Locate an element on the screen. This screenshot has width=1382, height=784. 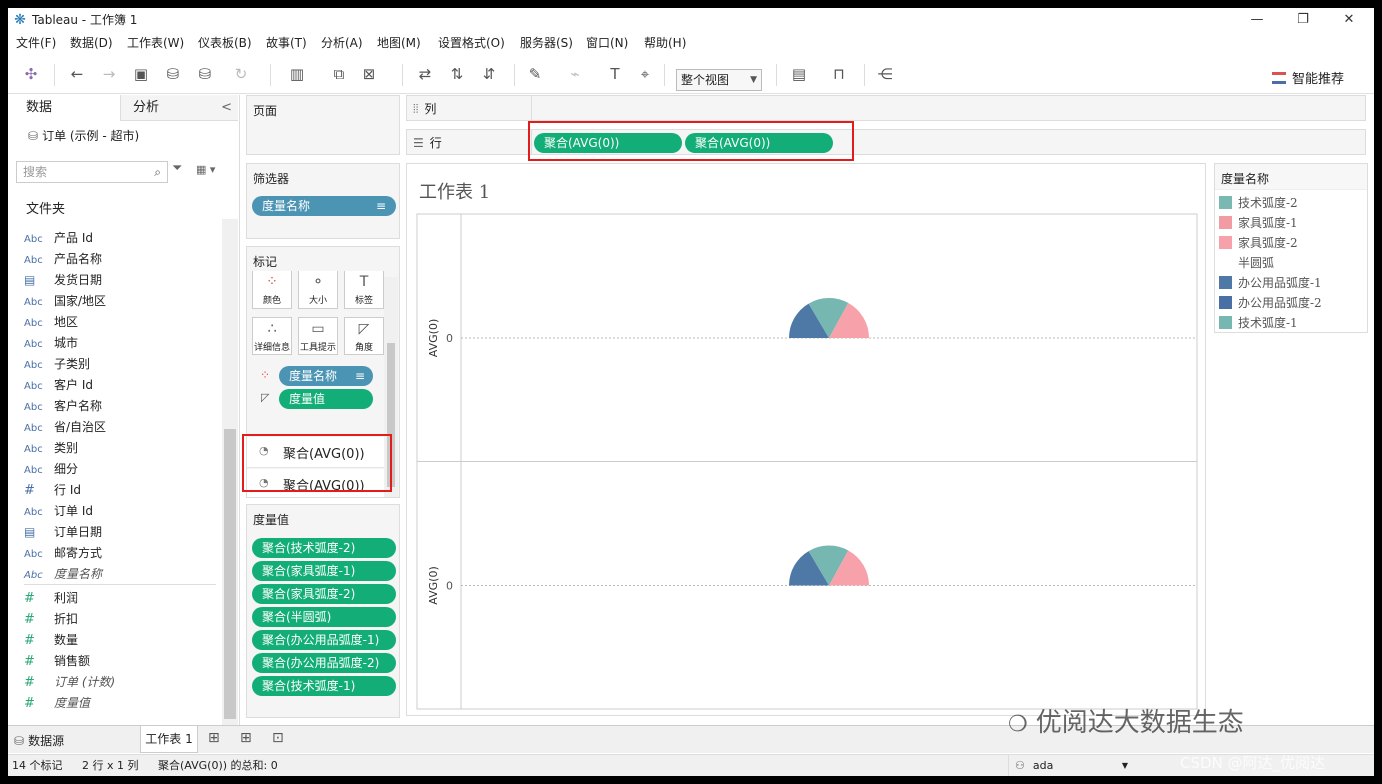
menu-worksheet: 工作表(W) is located at coordinates (155, 43).